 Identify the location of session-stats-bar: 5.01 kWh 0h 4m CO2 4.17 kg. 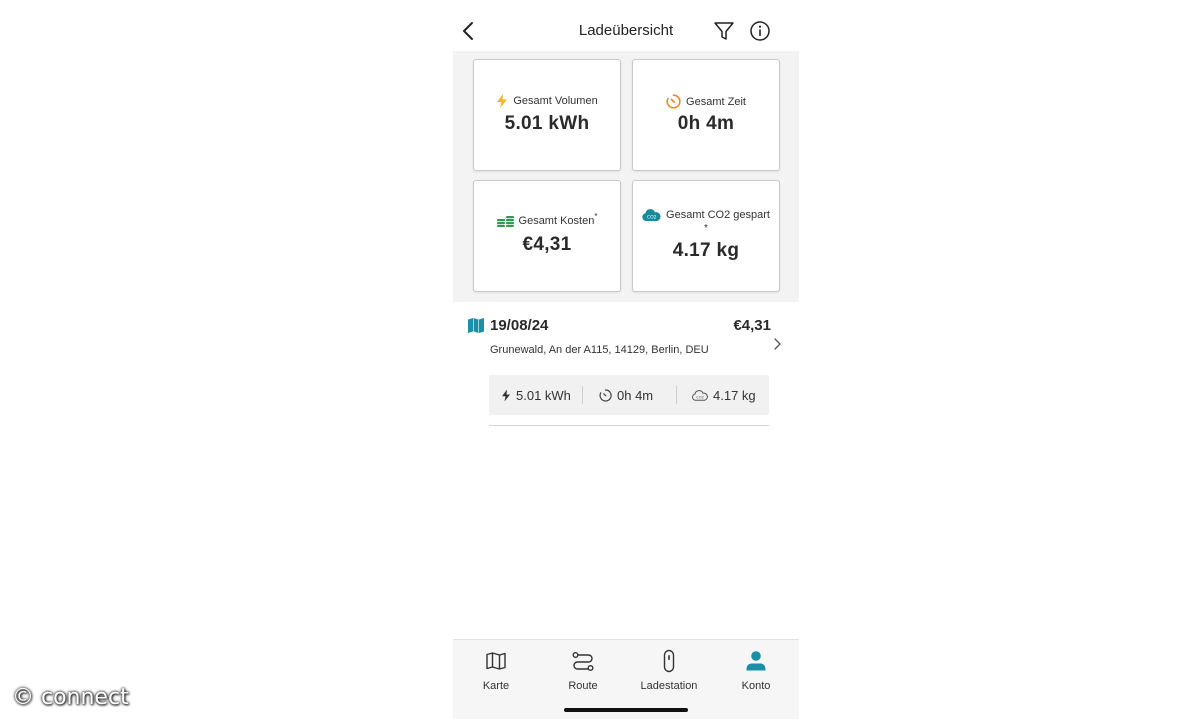
(629, 395).